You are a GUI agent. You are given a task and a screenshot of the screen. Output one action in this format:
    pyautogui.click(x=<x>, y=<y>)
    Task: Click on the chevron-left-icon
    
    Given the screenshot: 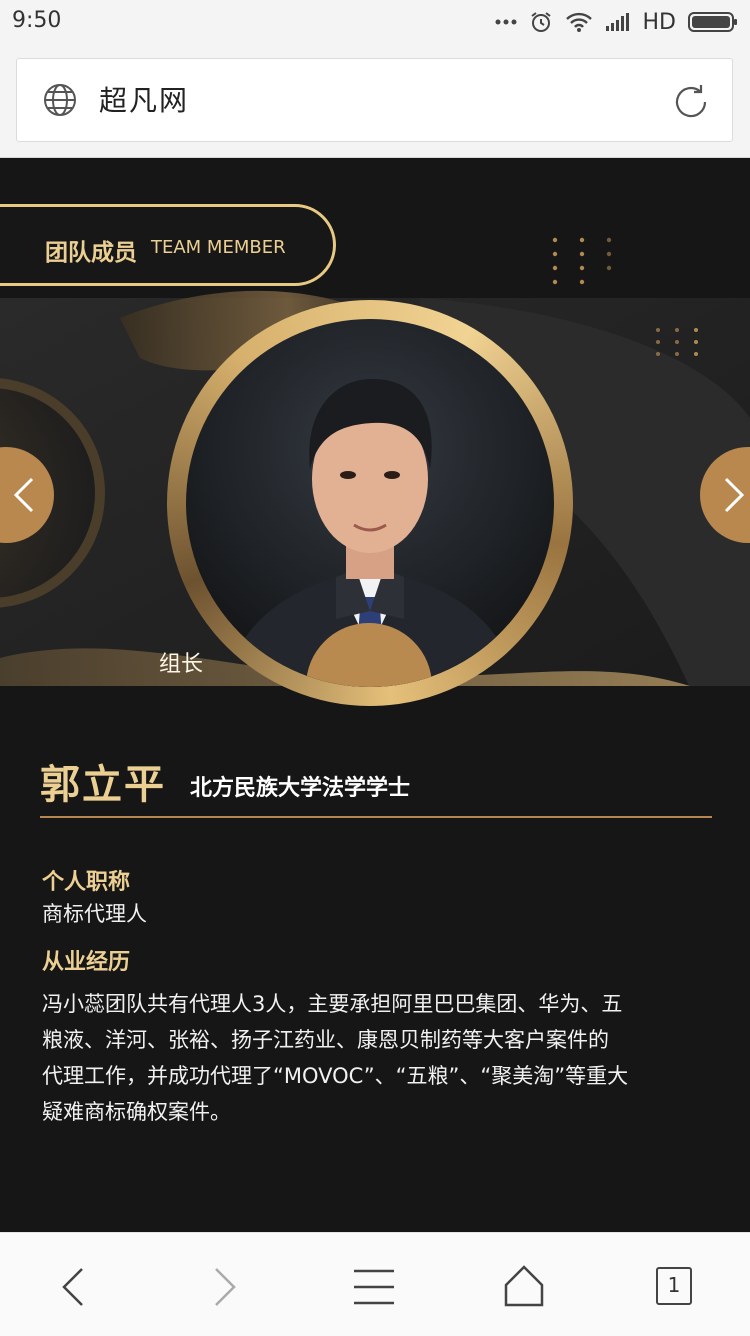 What is the action you would take?
    pyautogui.click(x=23, y=495)
    